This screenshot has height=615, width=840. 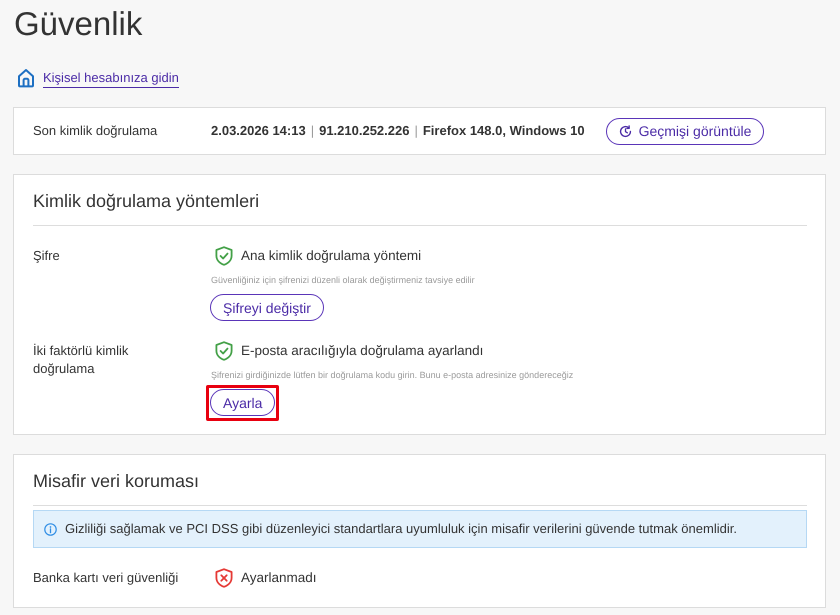 I want to click on action-button: Ayarla, so click(x=243, y=402).